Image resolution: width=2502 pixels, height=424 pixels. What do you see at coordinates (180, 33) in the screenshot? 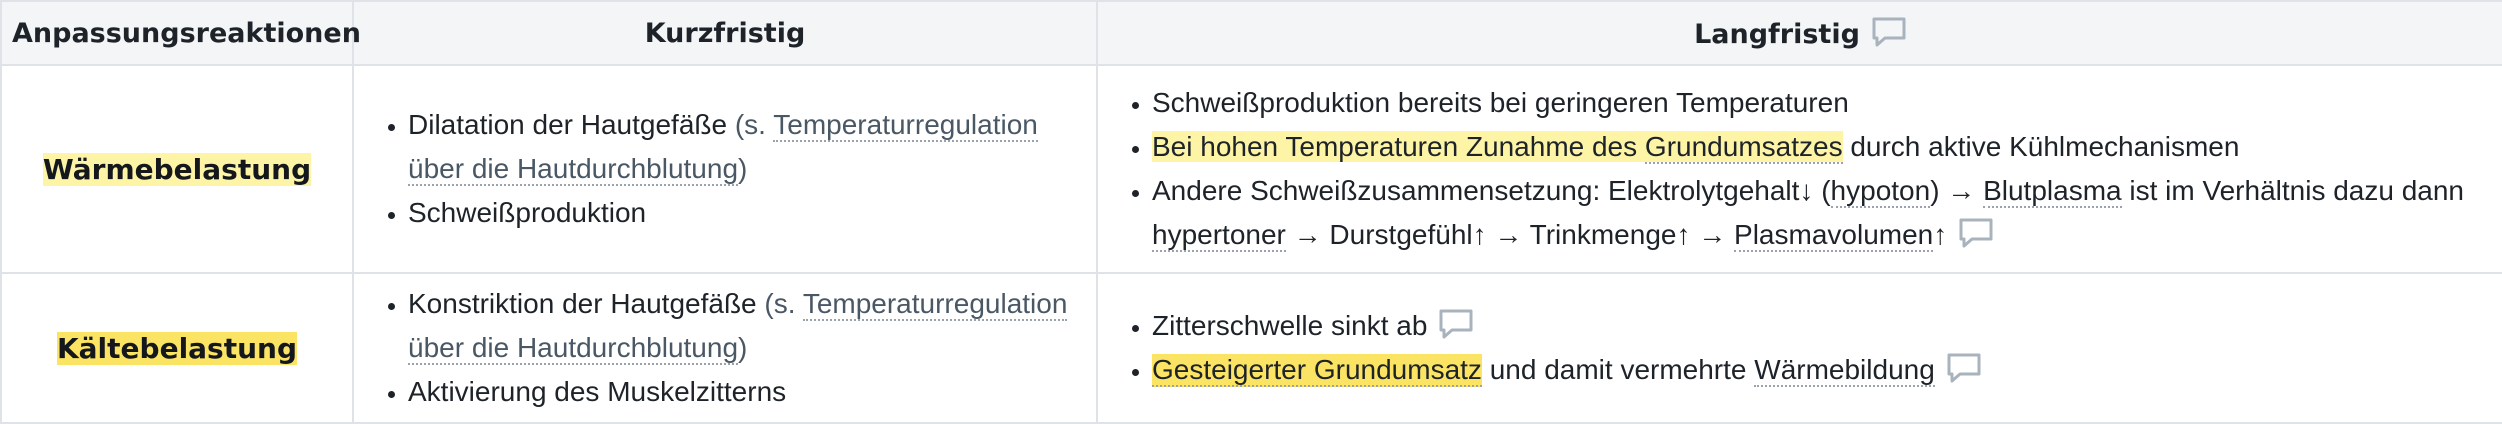
I see `header-adaptation: Anpassungsreaktionen` at bounding box center [180, 33].